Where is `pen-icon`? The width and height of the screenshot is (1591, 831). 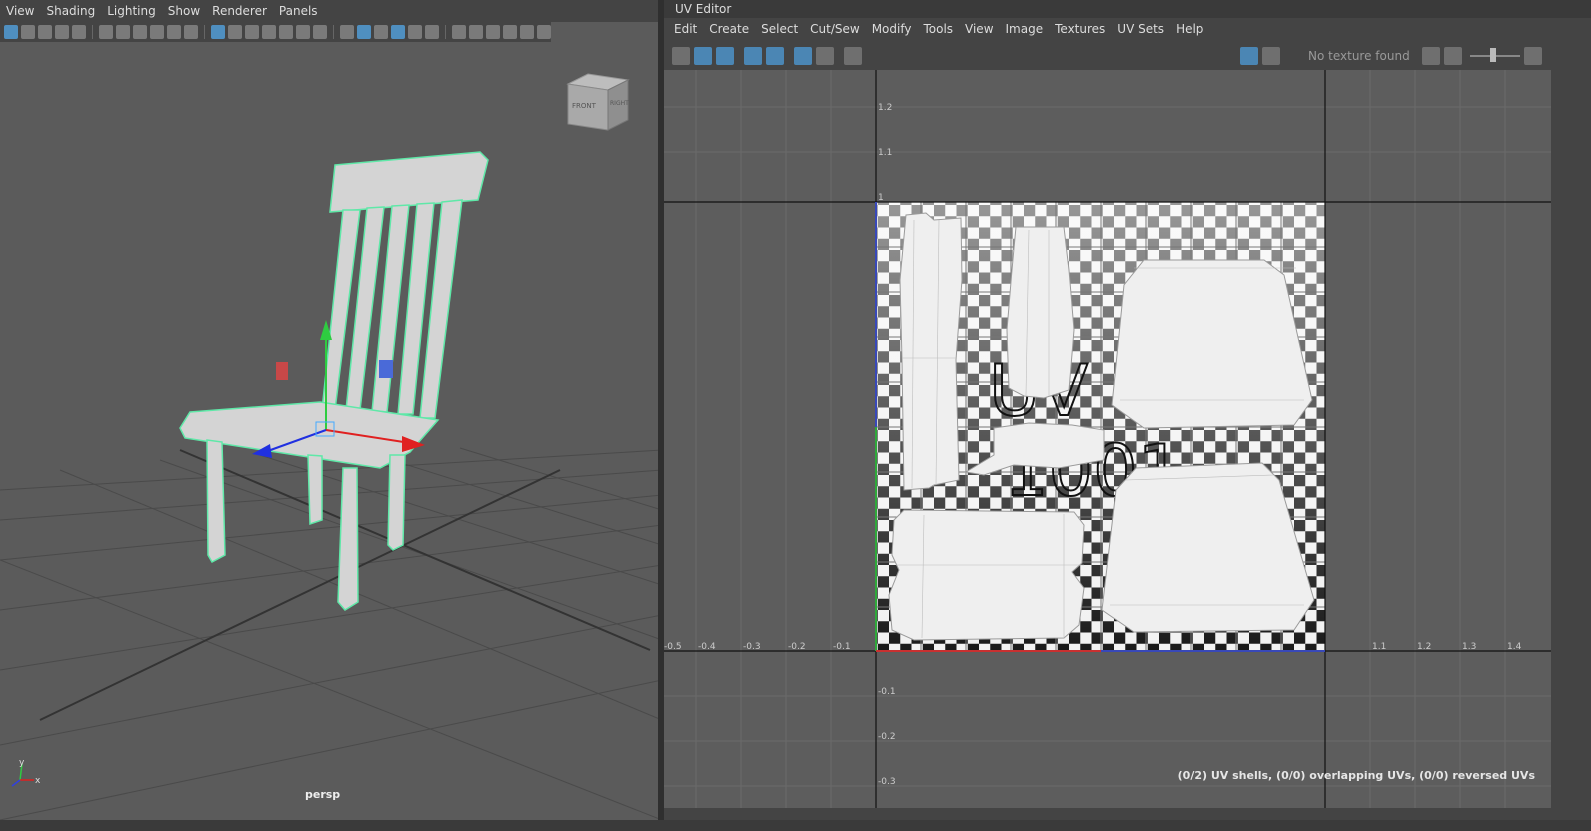 pen-icon is located at coordinates (191, 32).